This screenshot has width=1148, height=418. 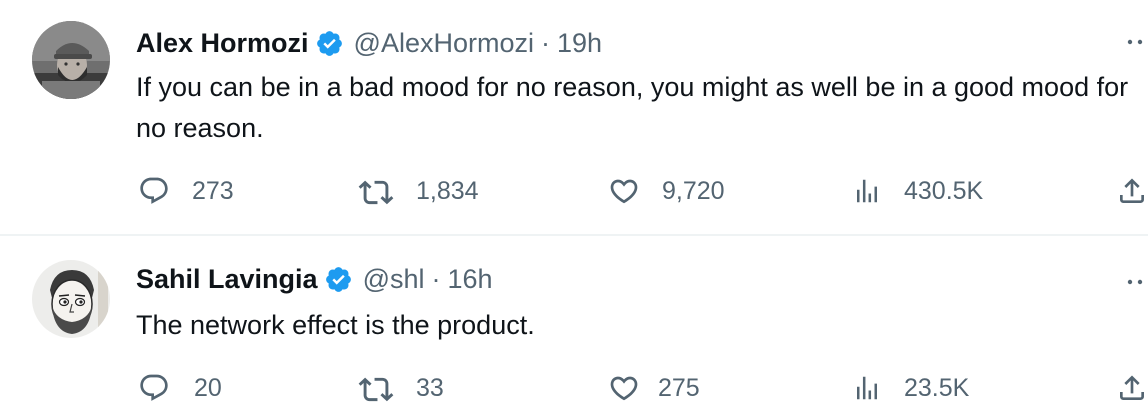 What do you see at coordinates (401, 388) in the screenshot?
I see `retweet-button: 33` at bounding box center [401, 388].